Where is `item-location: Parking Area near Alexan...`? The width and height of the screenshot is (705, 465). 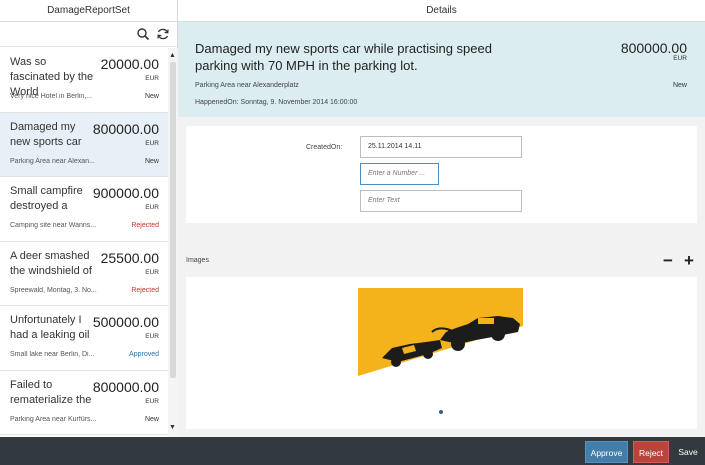
item-location: Parking Area near Alexan... is located at coordinates (52, 161).